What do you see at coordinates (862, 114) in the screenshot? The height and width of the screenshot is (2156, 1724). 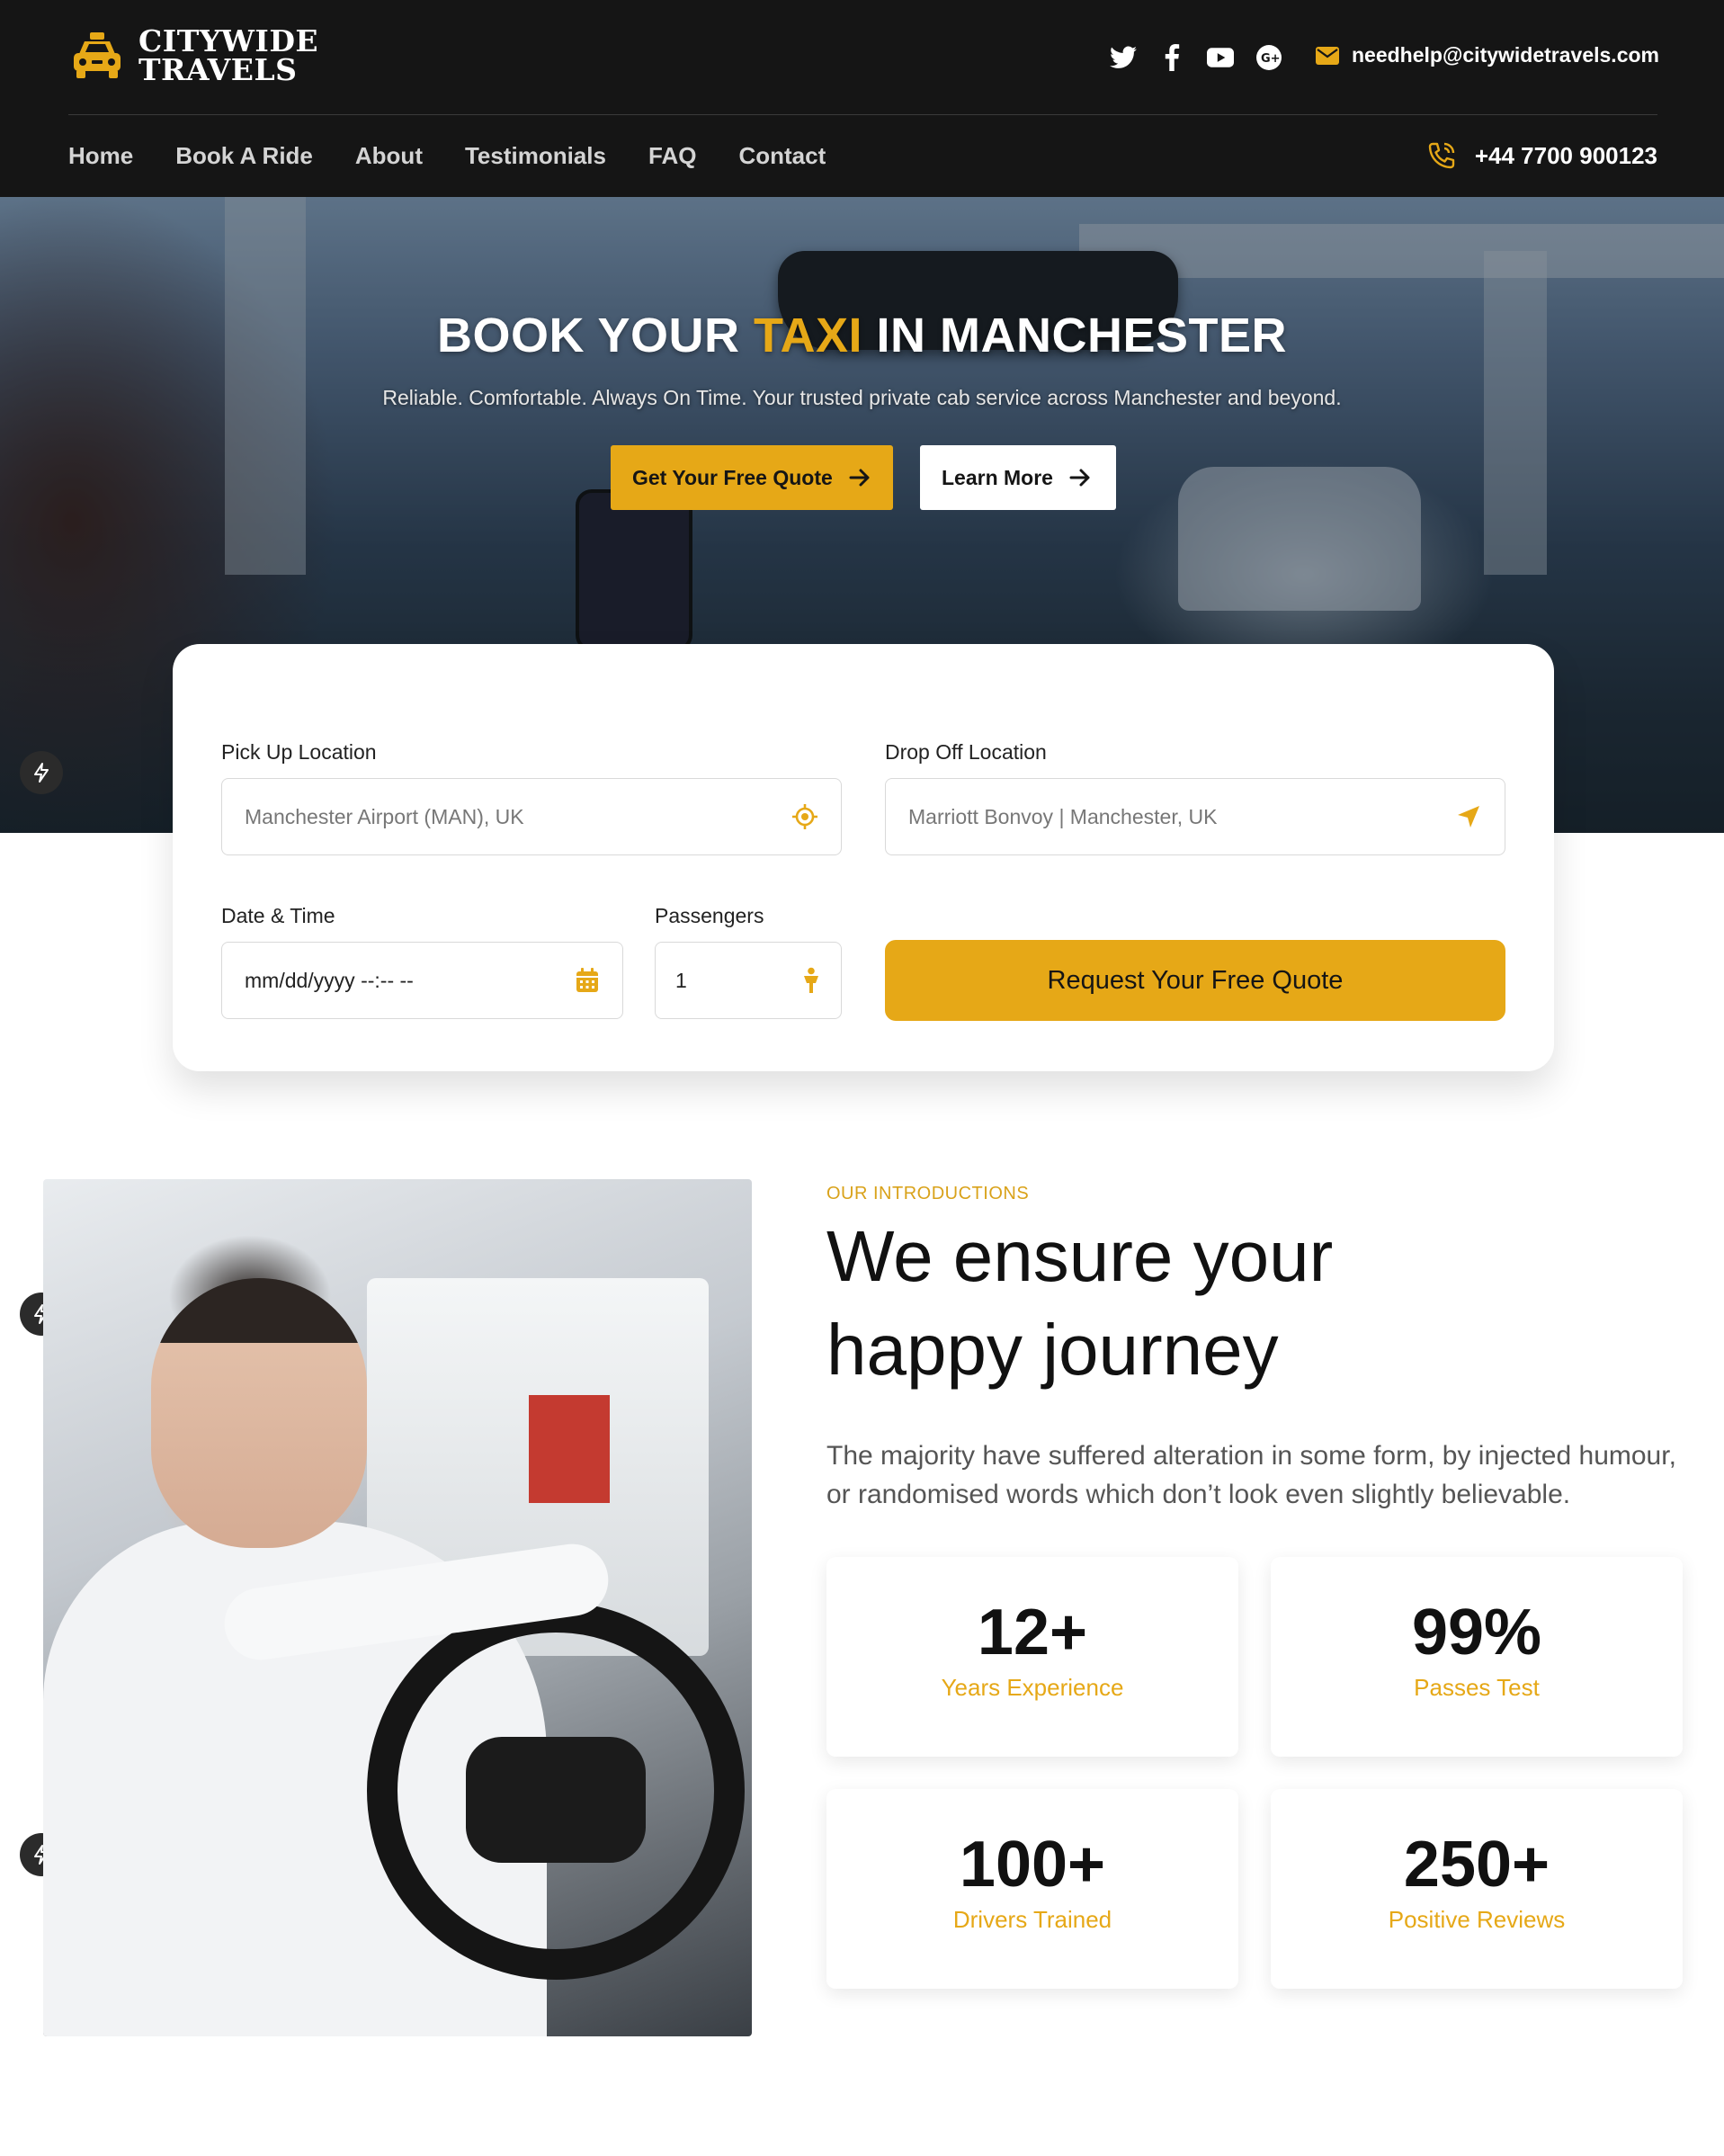 I see `header-divider` at bounding box center [862, 114].